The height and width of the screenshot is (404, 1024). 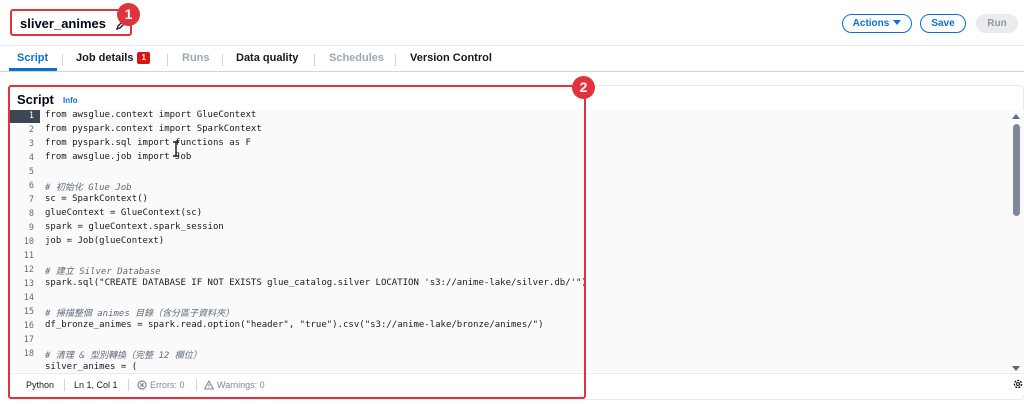 I want to click on job-name: sliver_animes, so click(x=63, y=23).